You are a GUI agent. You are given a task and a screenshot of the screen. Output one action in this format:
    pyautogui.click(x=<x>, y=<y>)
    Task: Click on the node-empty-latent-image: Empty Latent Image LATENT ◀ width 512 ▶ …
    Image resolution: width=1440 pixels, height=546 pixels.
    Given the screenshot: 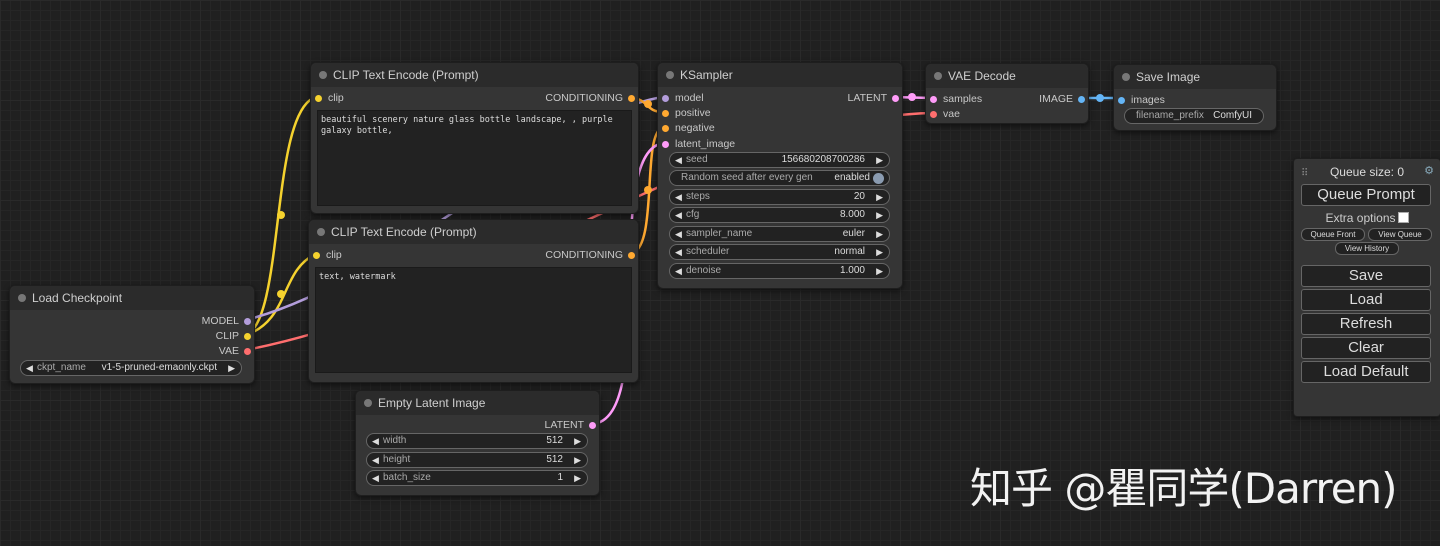 What is the action you would take?
    pyautogui.click(x=477, y=443)
    